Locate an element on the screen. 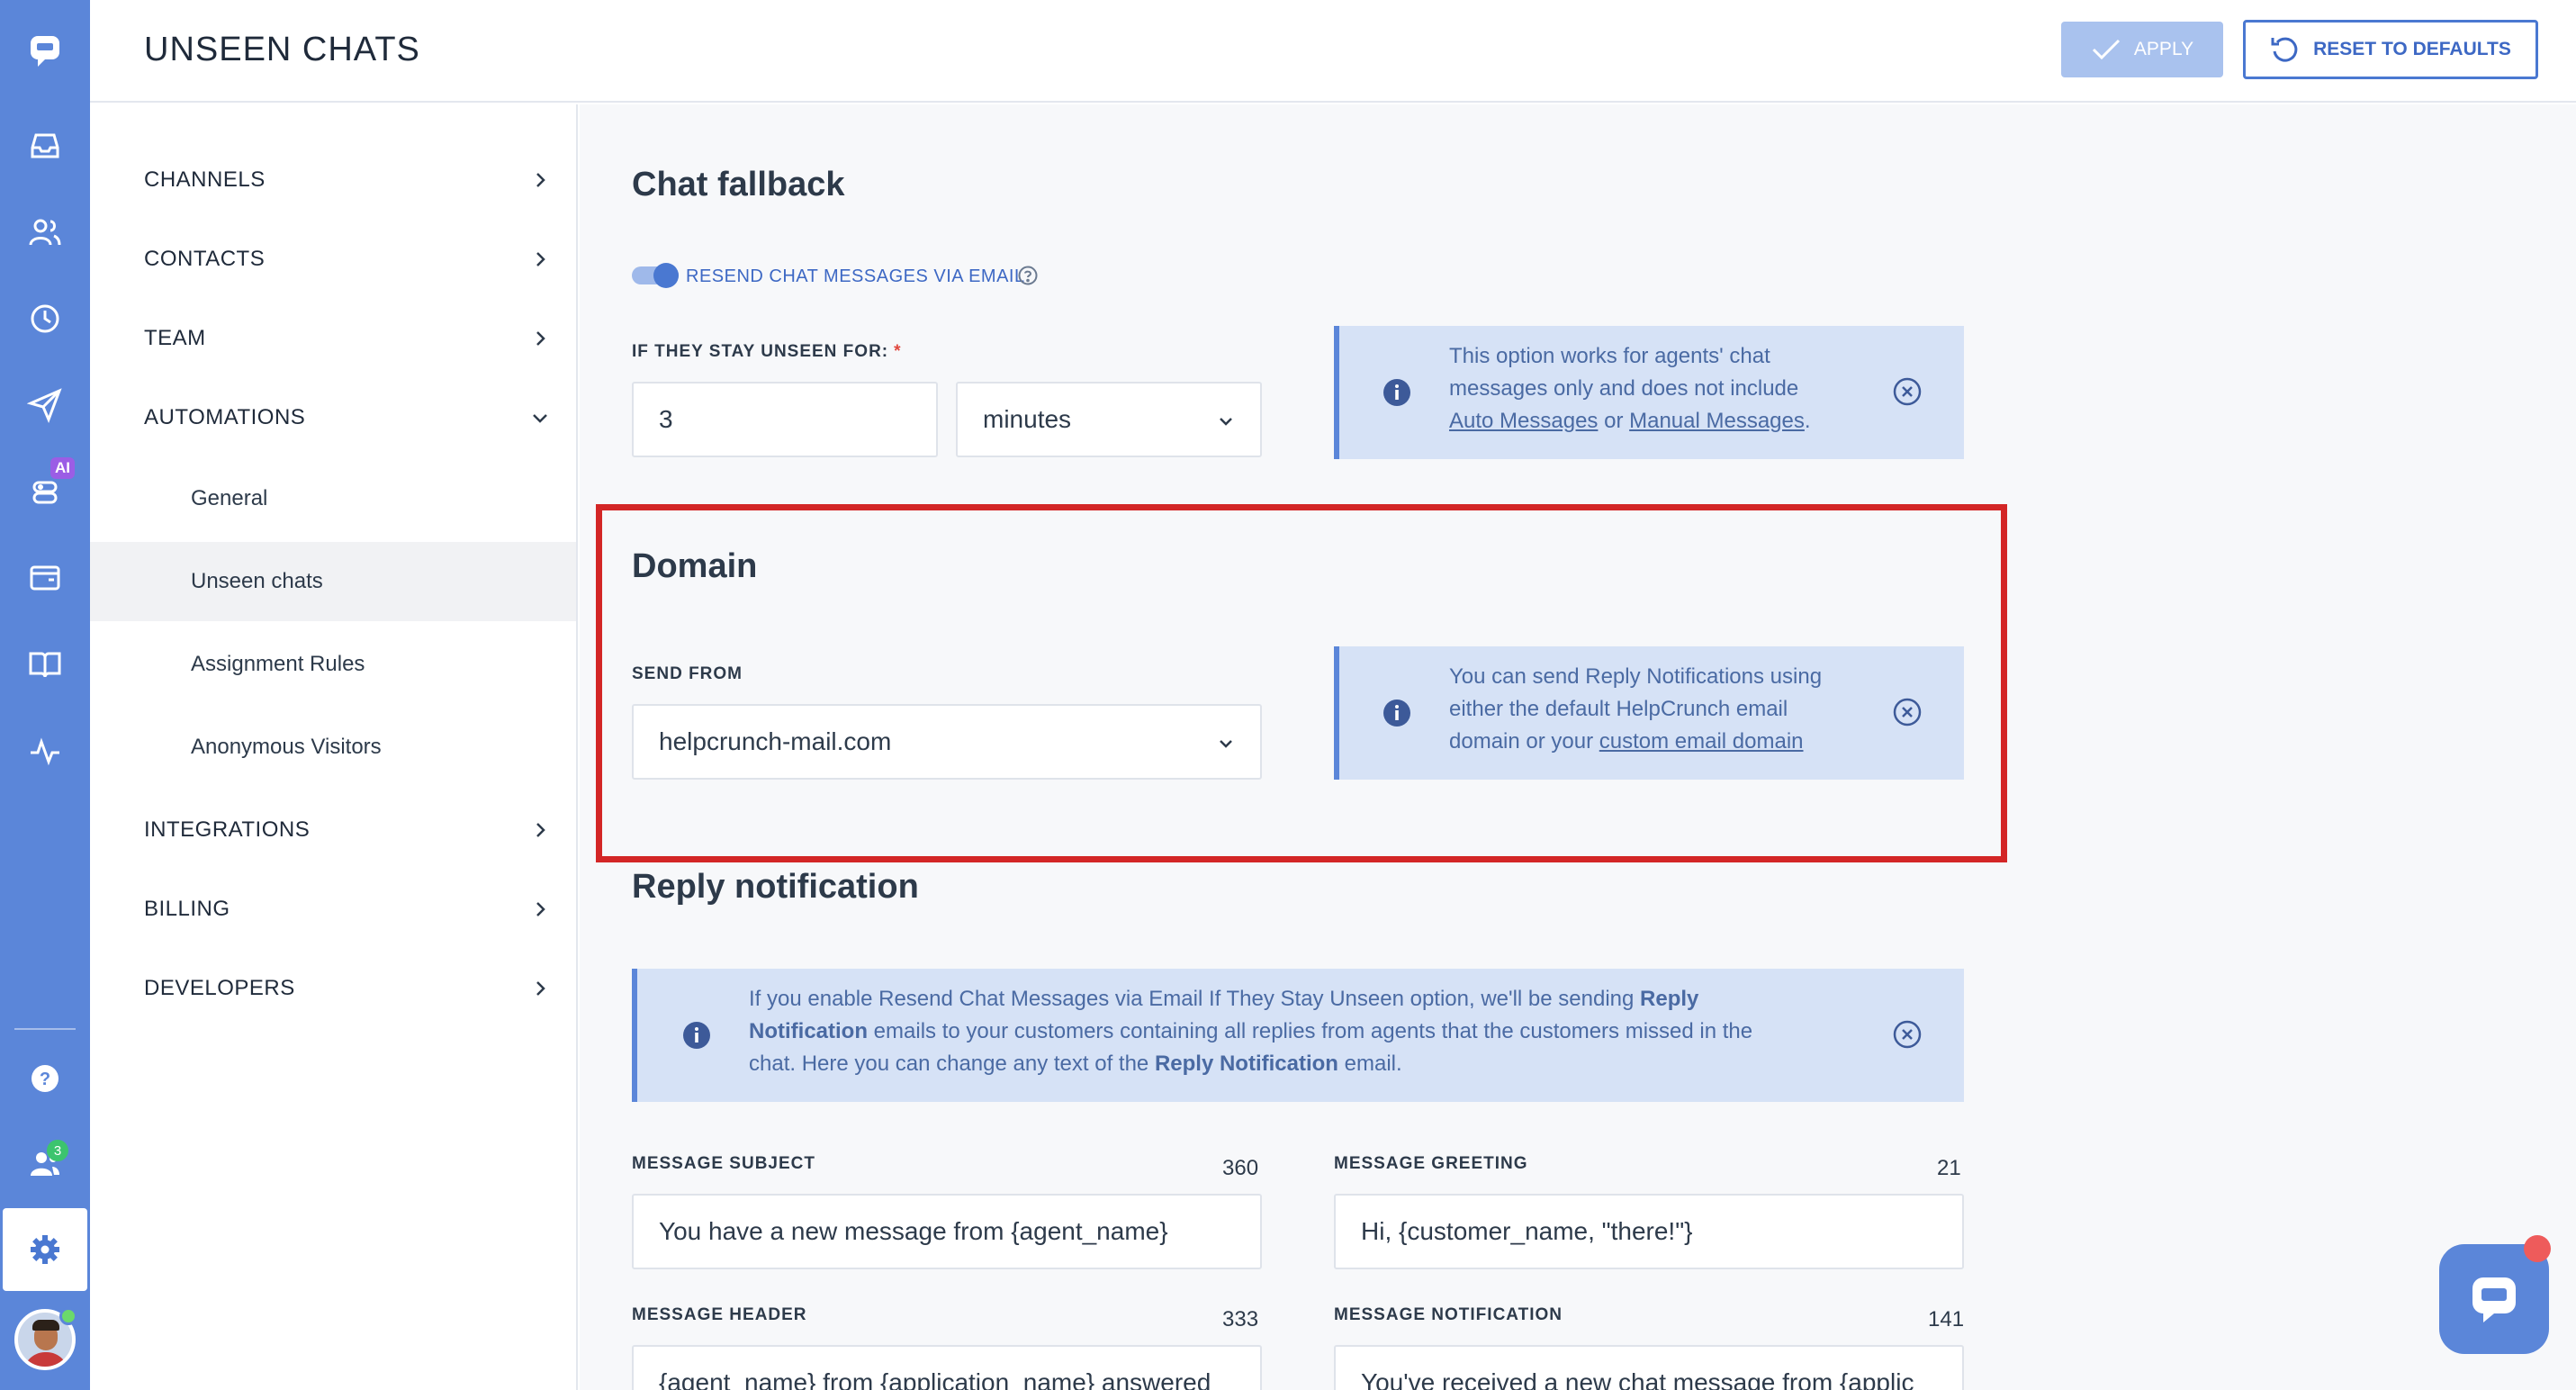  team-icon is located at coordinates (45, 1163).